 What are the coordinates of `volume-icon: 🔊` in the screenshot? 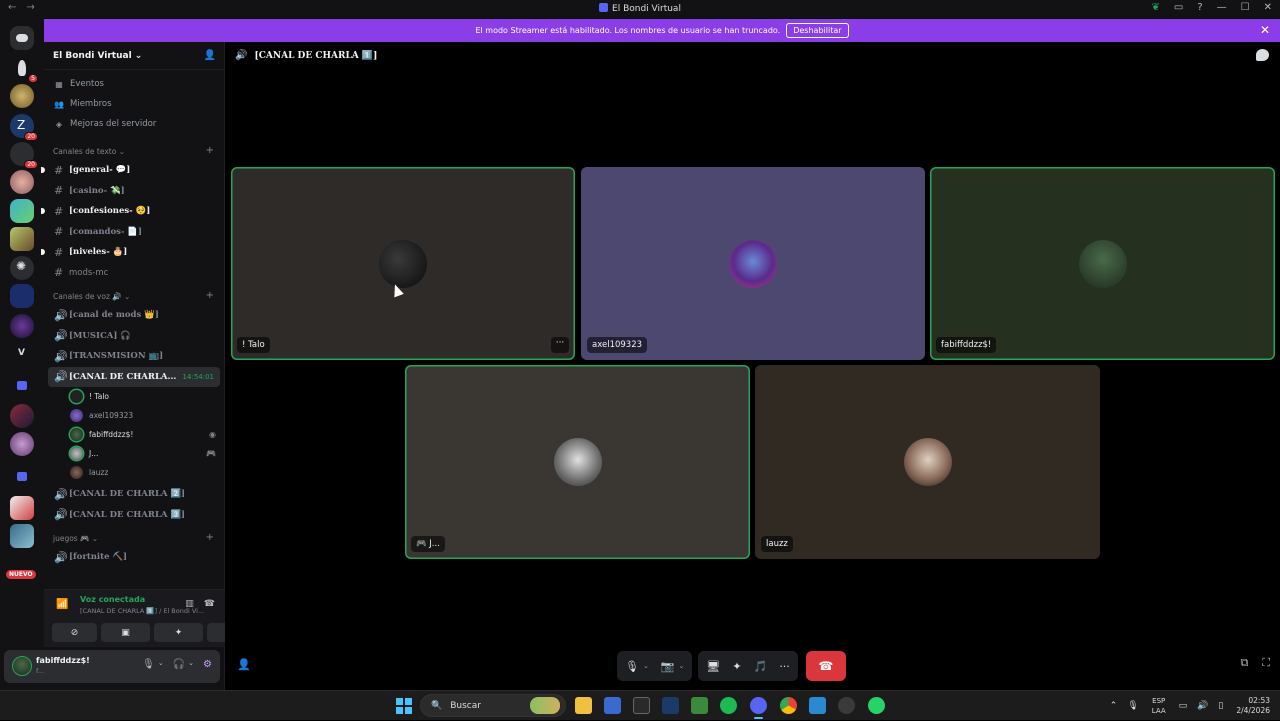 It's located at (1202, 706).